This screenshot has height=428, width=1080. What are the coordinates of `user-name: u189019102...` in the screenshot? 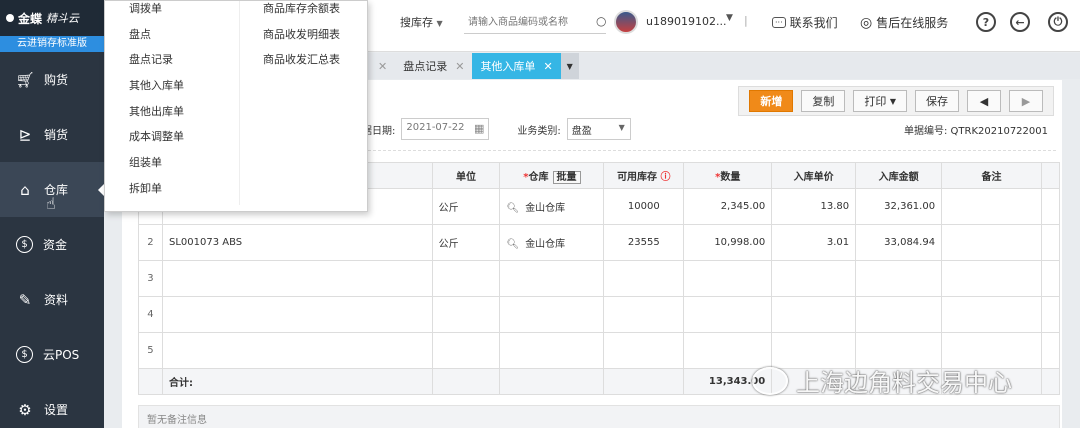 It's located at (686, 21).